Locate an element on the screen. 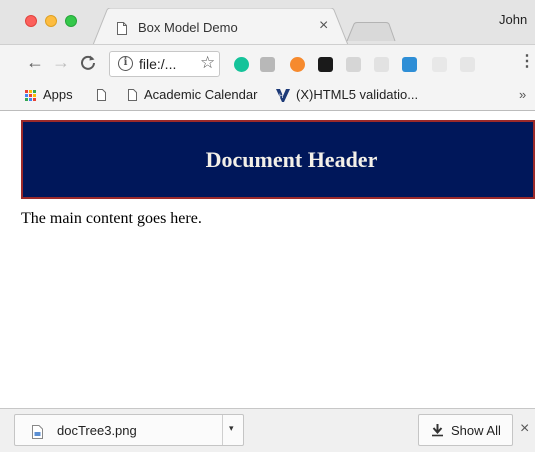 This screenshot has height=452, width=535. bookmark-apps: Apps is located at coordinates (58, 94).